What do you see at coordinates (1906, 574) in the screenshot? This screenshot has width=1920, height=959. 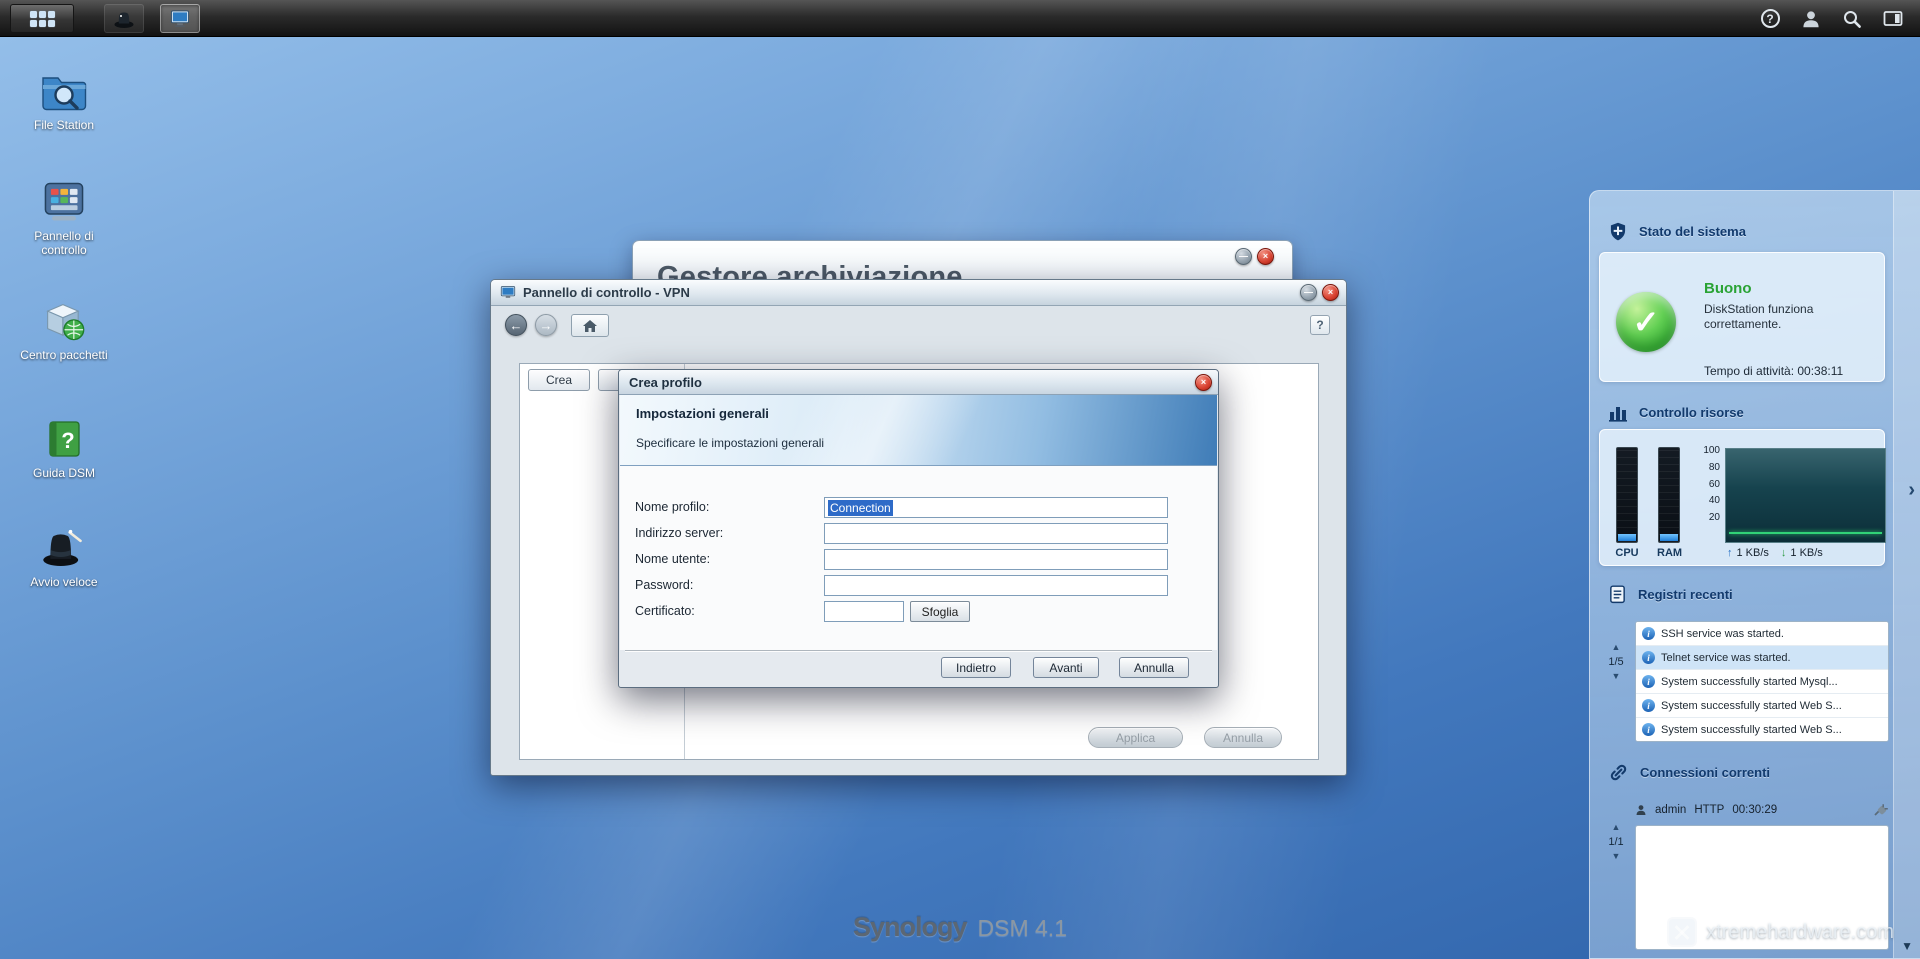 I see `widgets-rail: › ▼` at bounding box center [1906, 574].